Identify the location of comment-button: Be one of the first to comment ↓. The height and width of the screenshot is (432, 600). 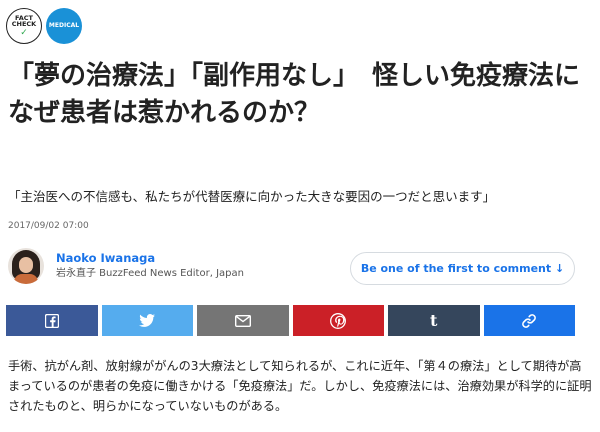
(462, 268).